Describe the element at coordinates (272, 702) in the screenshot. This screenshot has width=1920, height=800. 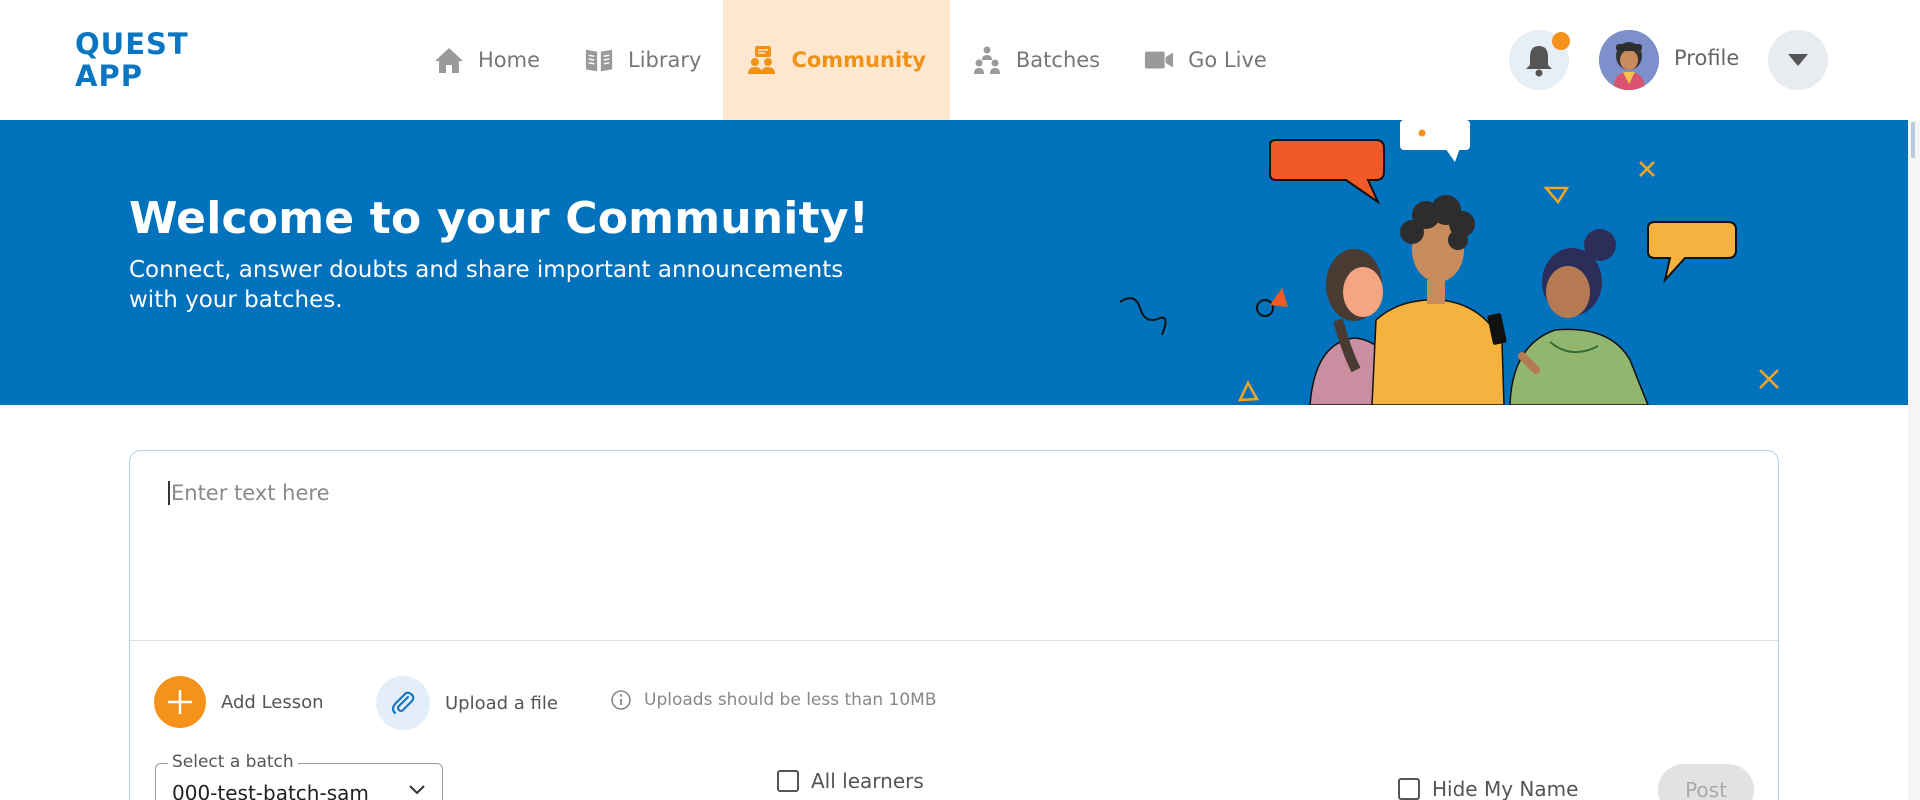
I see `add-lesson-label: Add Lesson` at that location.